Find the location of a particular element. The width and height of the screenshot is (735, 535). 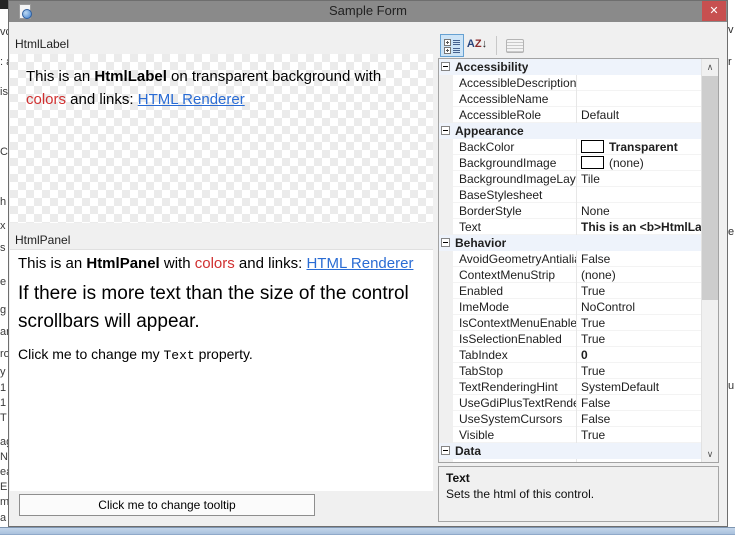

scrollbar-thumb is located at coordinates (710, 188).